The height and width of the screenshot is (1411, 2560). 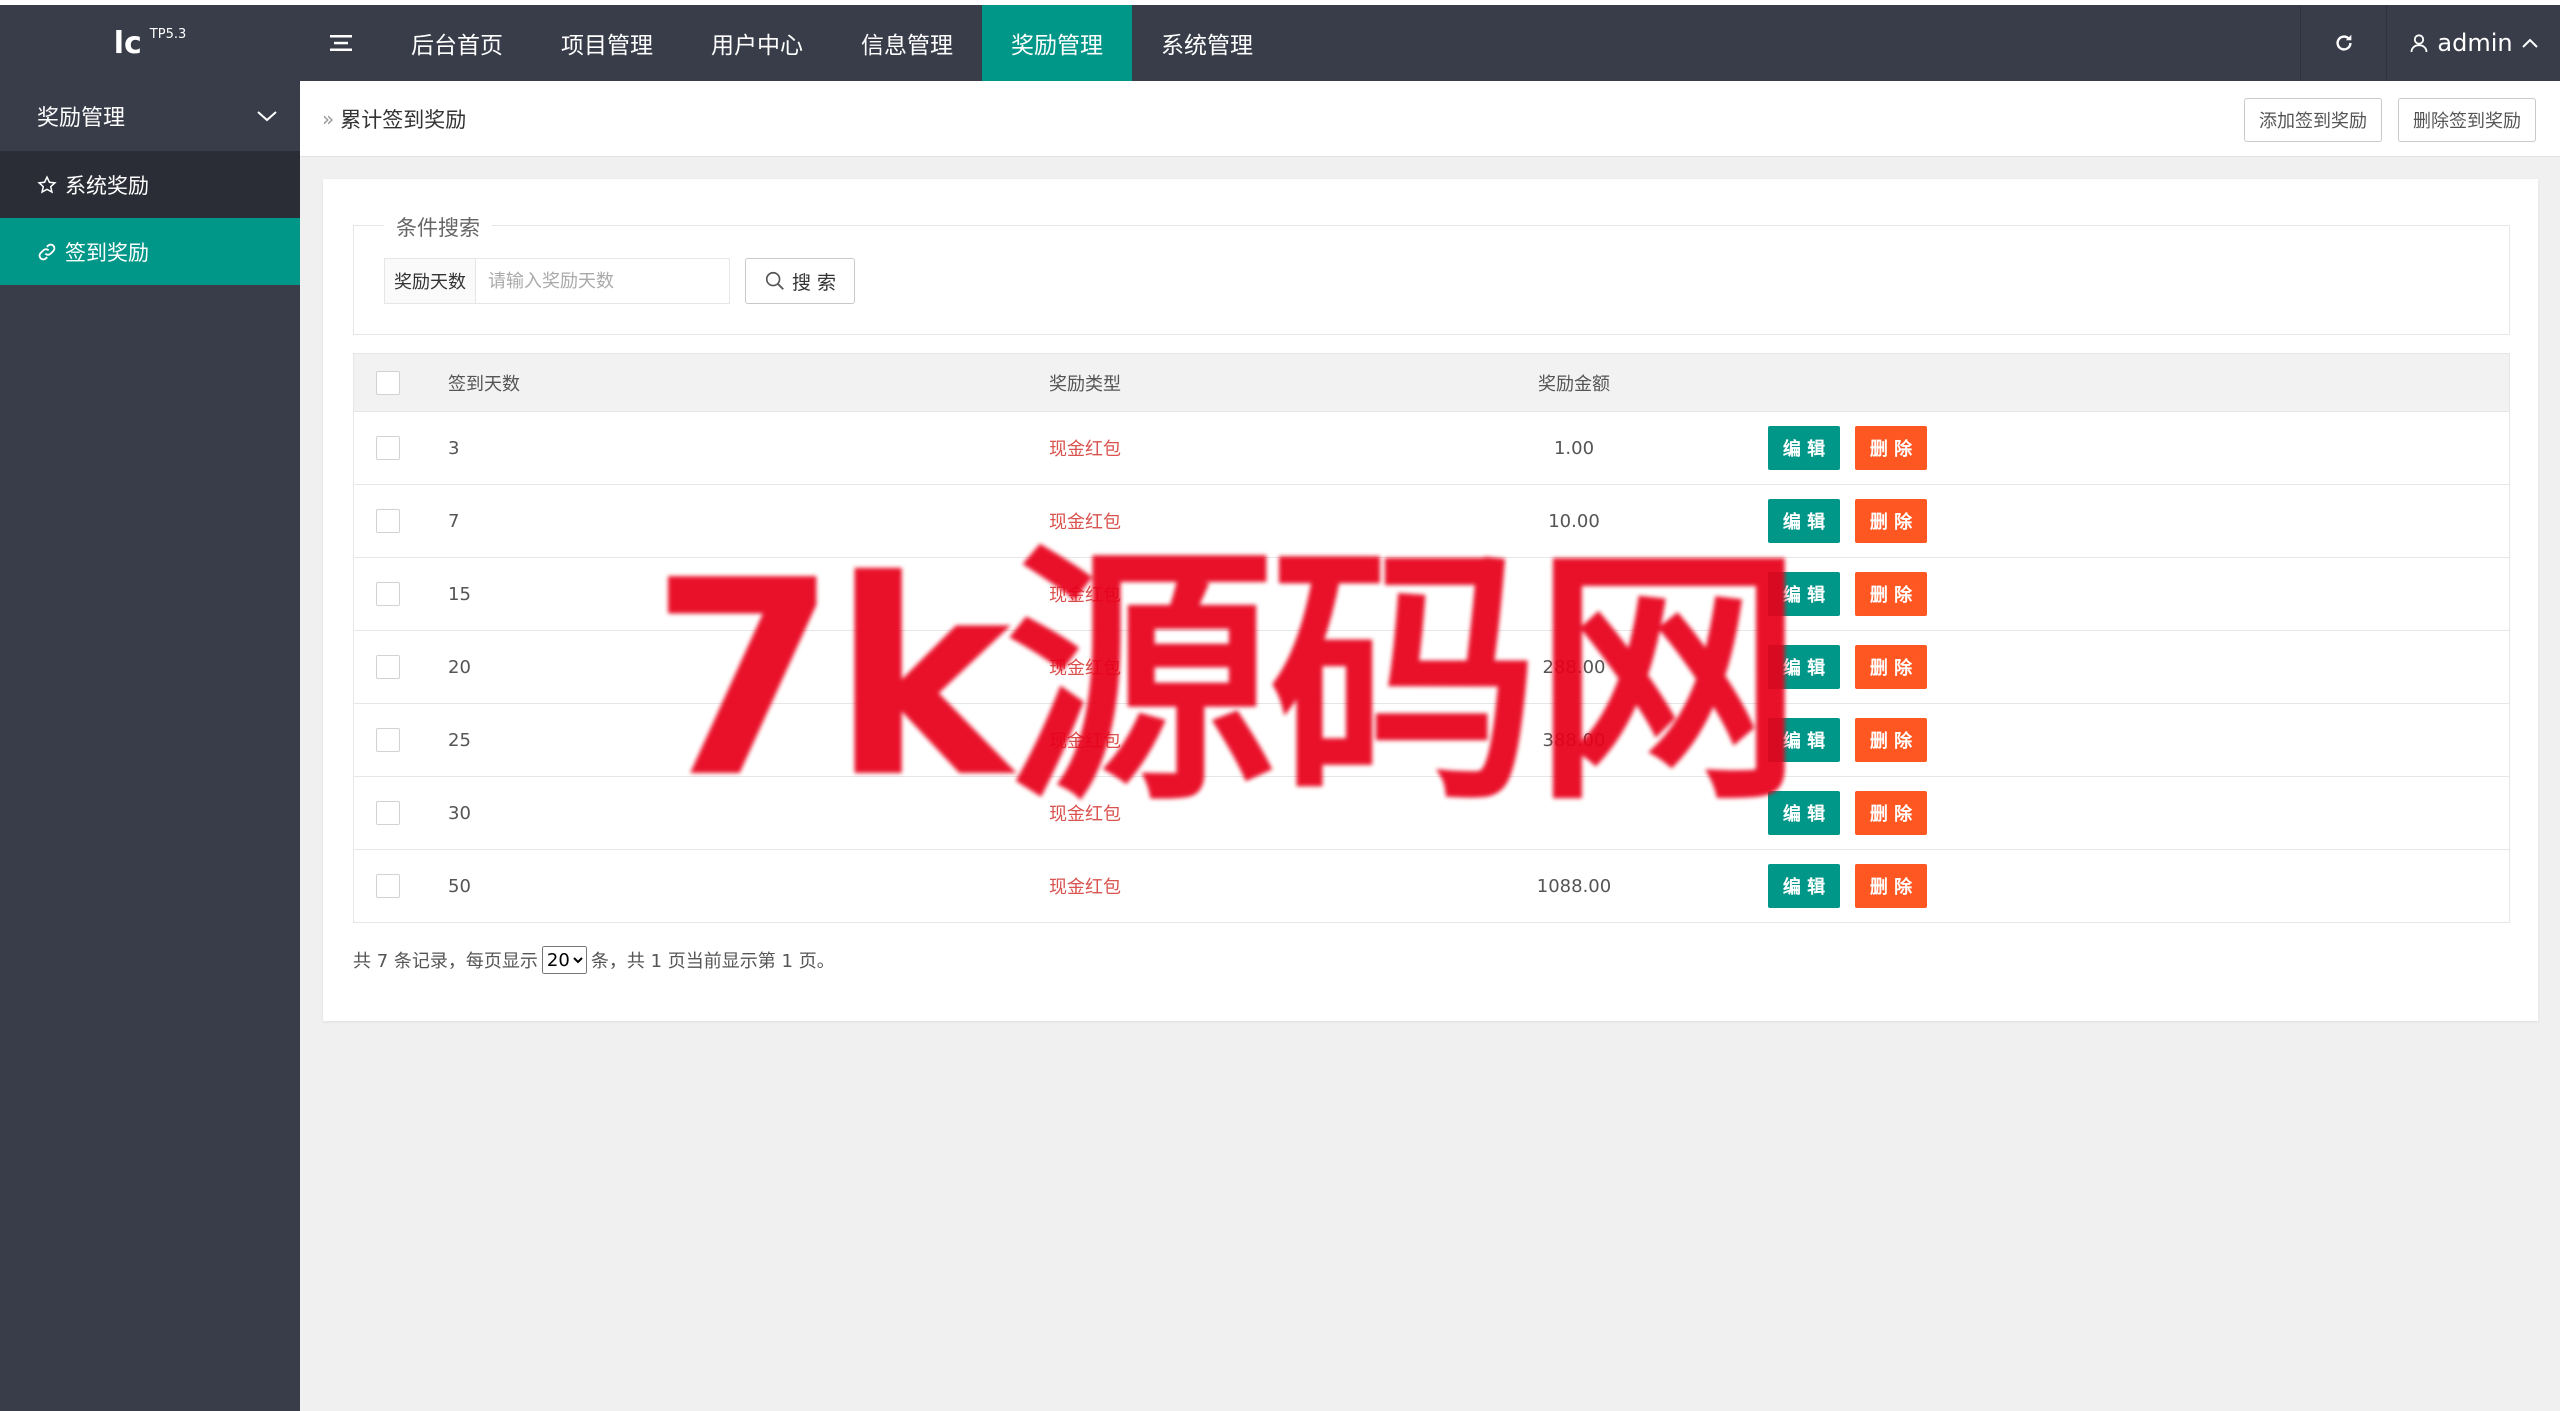 What do you see at coordinates (1431, 886) in the screenshot?
I see `table-row: 50 现金红包 1088.00 编 辑 删 除` at bounding box center [1431, 886].